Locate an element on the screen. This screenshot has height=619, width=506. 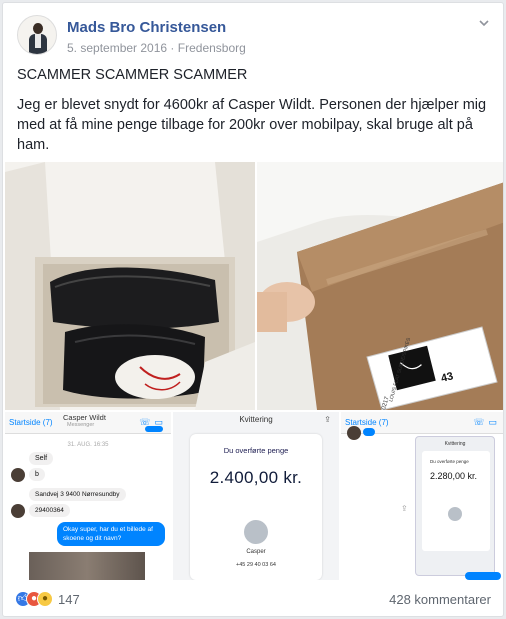
post-location: Fredensborg is located at coordinates (212, 48).